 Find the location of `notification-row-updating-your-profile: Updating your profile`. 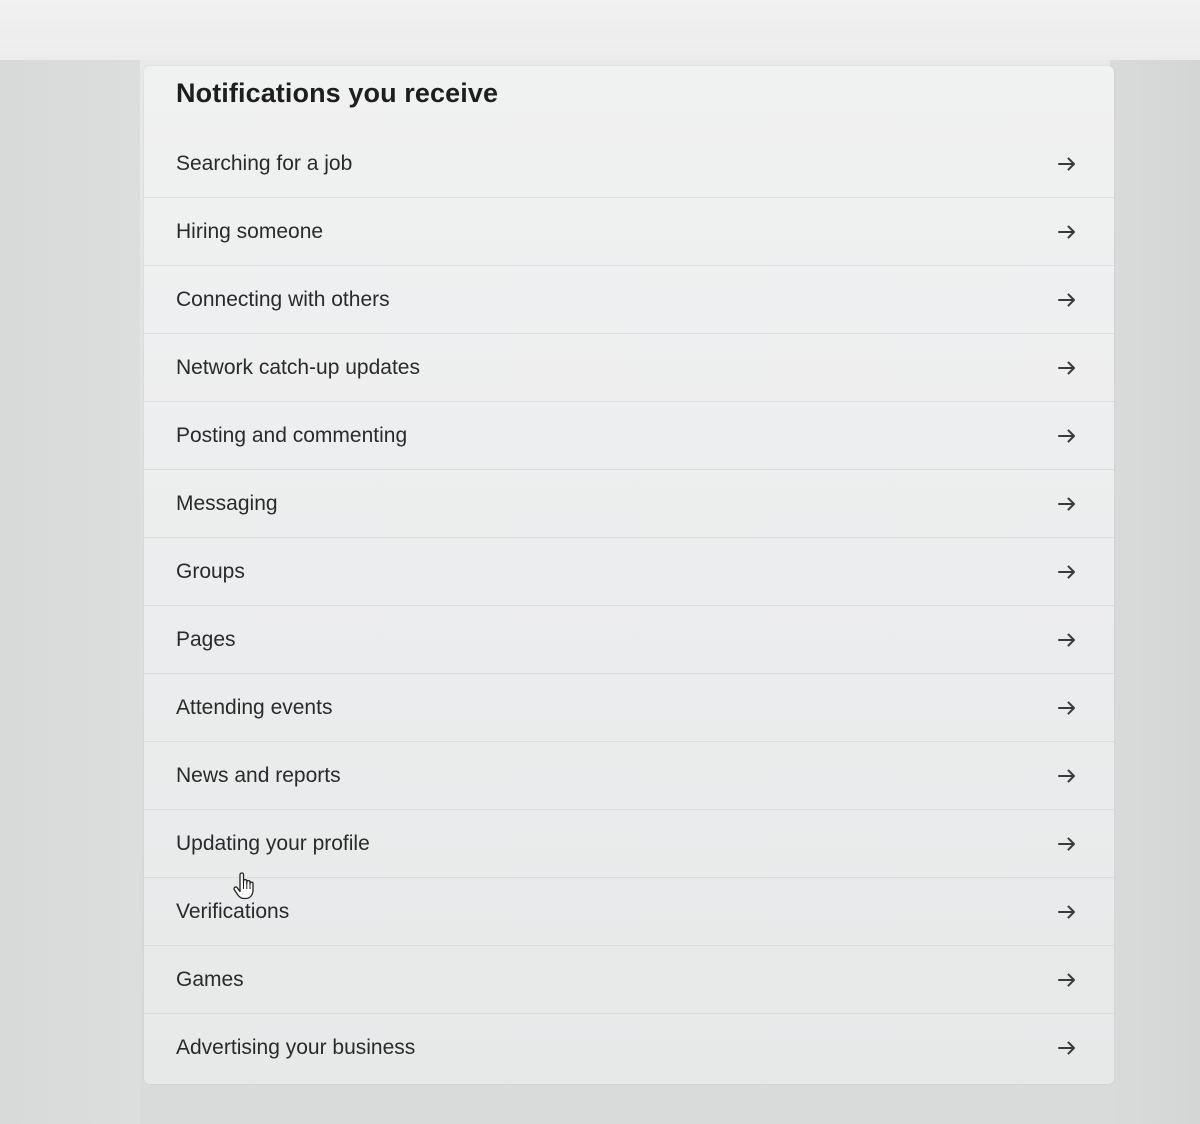

notification-row-updating-your-profile: Updating your profile is located at coordinates (629, 843).